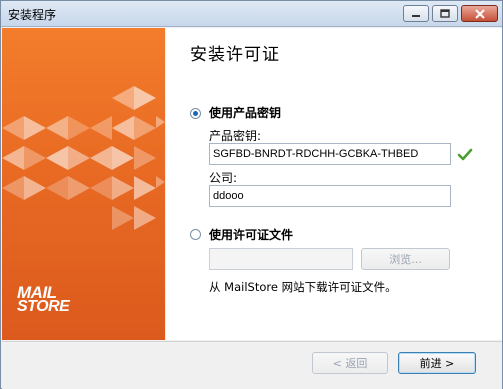  I want to click on logo-line-2: STORE, so click(43, 306).